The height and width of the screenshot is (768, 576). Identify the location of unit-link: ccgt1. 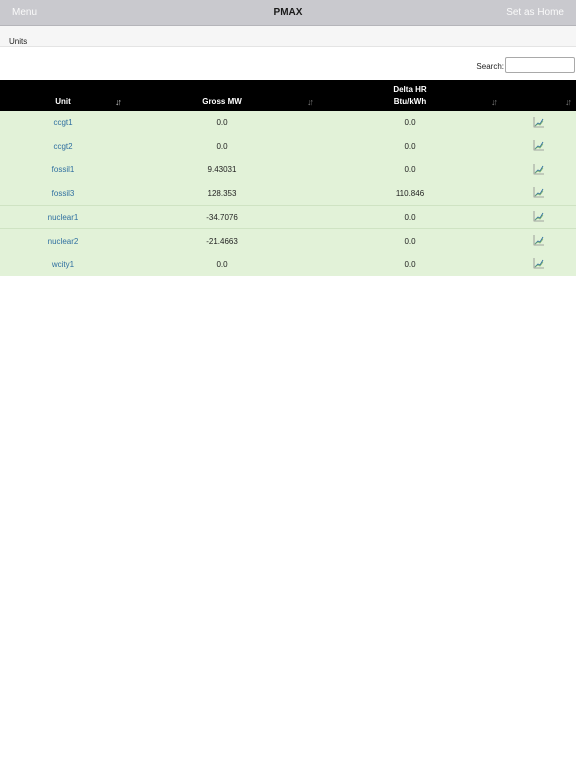
(62, 122).